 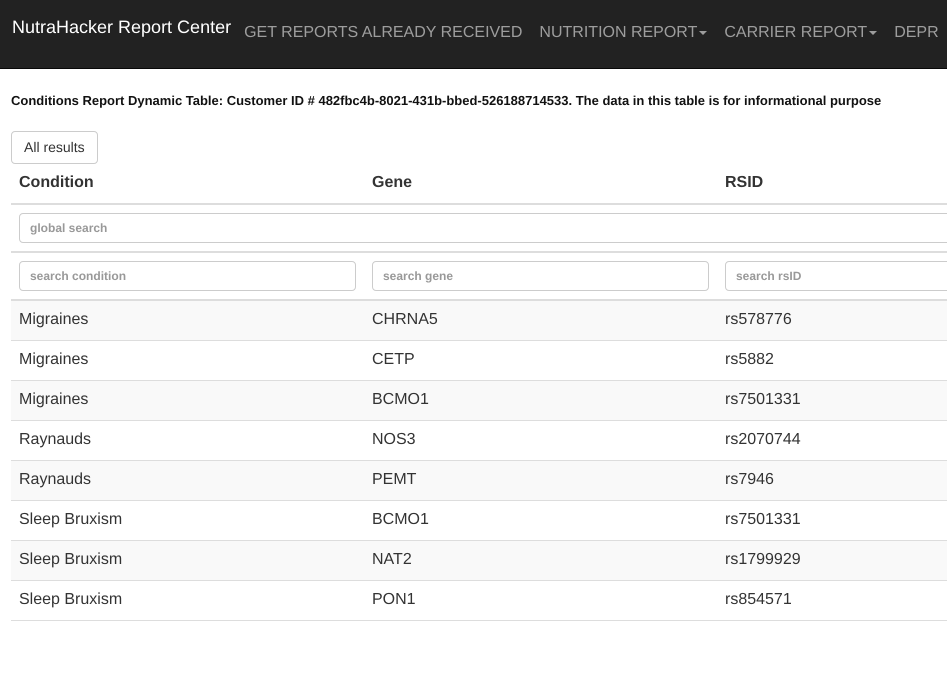 I want to click on column-search-field: search condition, so click(x=187, y=275).